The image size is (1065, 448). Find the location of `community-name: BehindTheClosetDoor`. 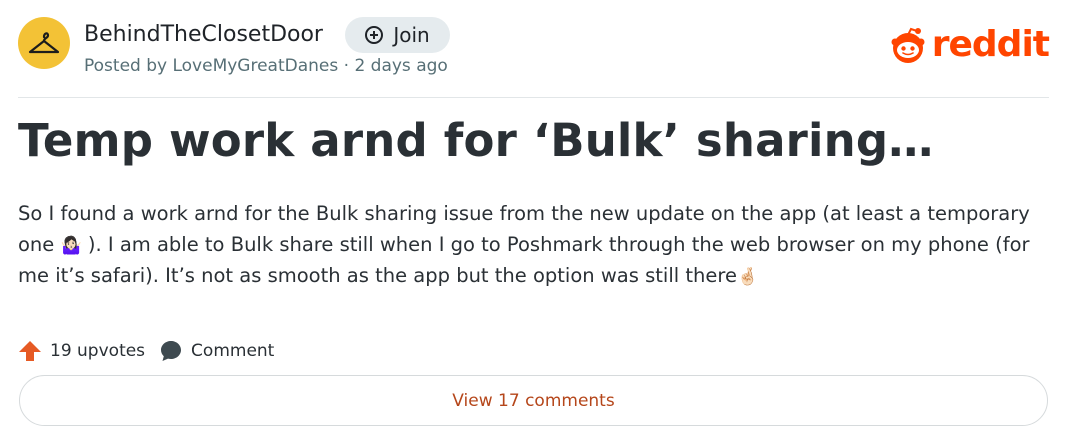

community-name: BehindTheClosetDoor is located at coordinates (203, 34).